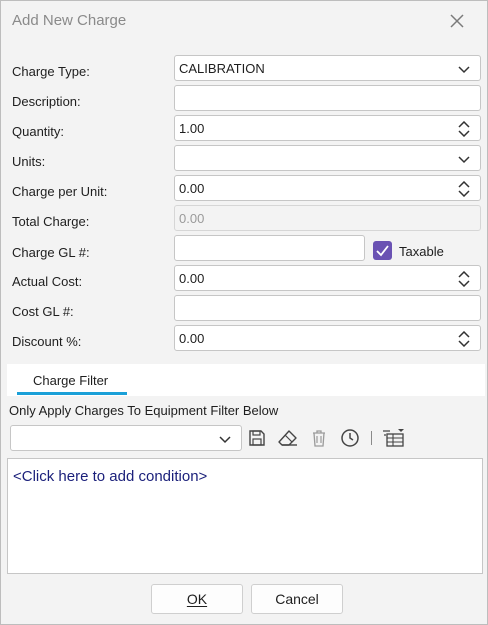 The width and height of the screenshot is (488, 625). I want to click on ok-button: OK, so click(197, 599).